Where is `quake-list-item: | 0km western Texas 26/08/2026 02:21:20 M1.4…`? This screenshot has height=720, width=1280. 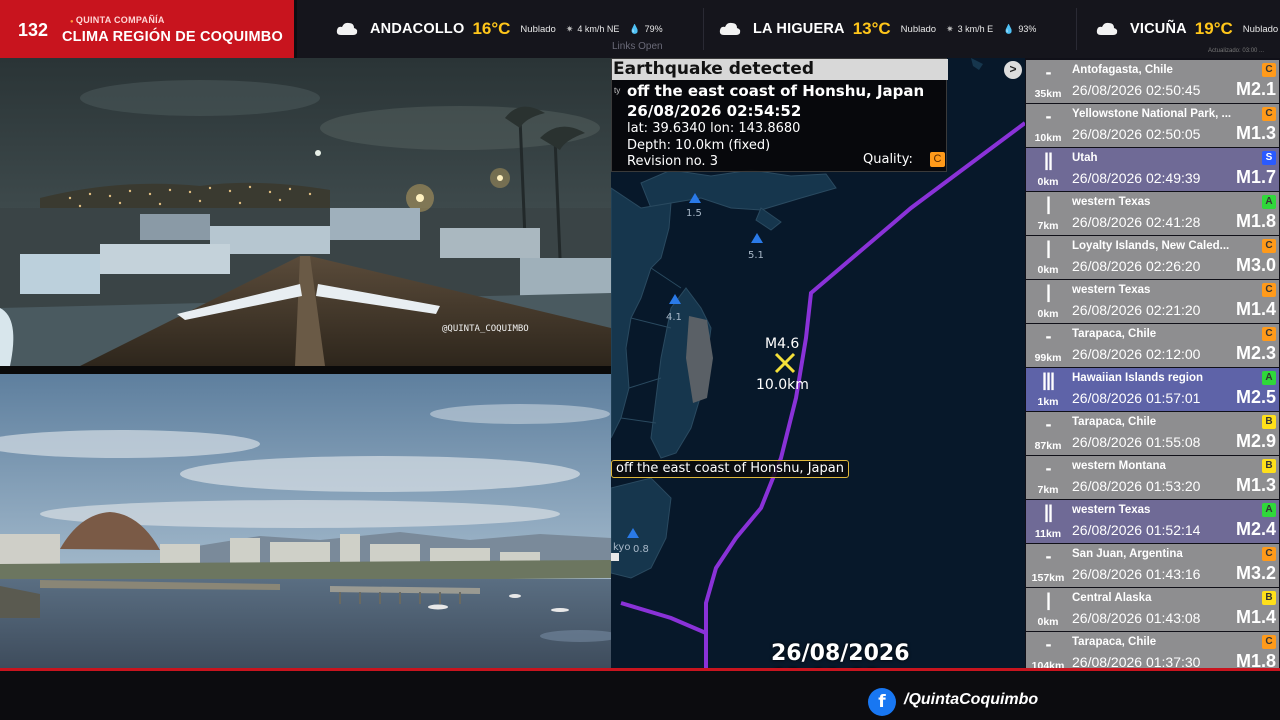
quake-list-item: | 0km western Texas 26/08/2026 02:21:20 M1.4… is located at coordinates (1152, 301).